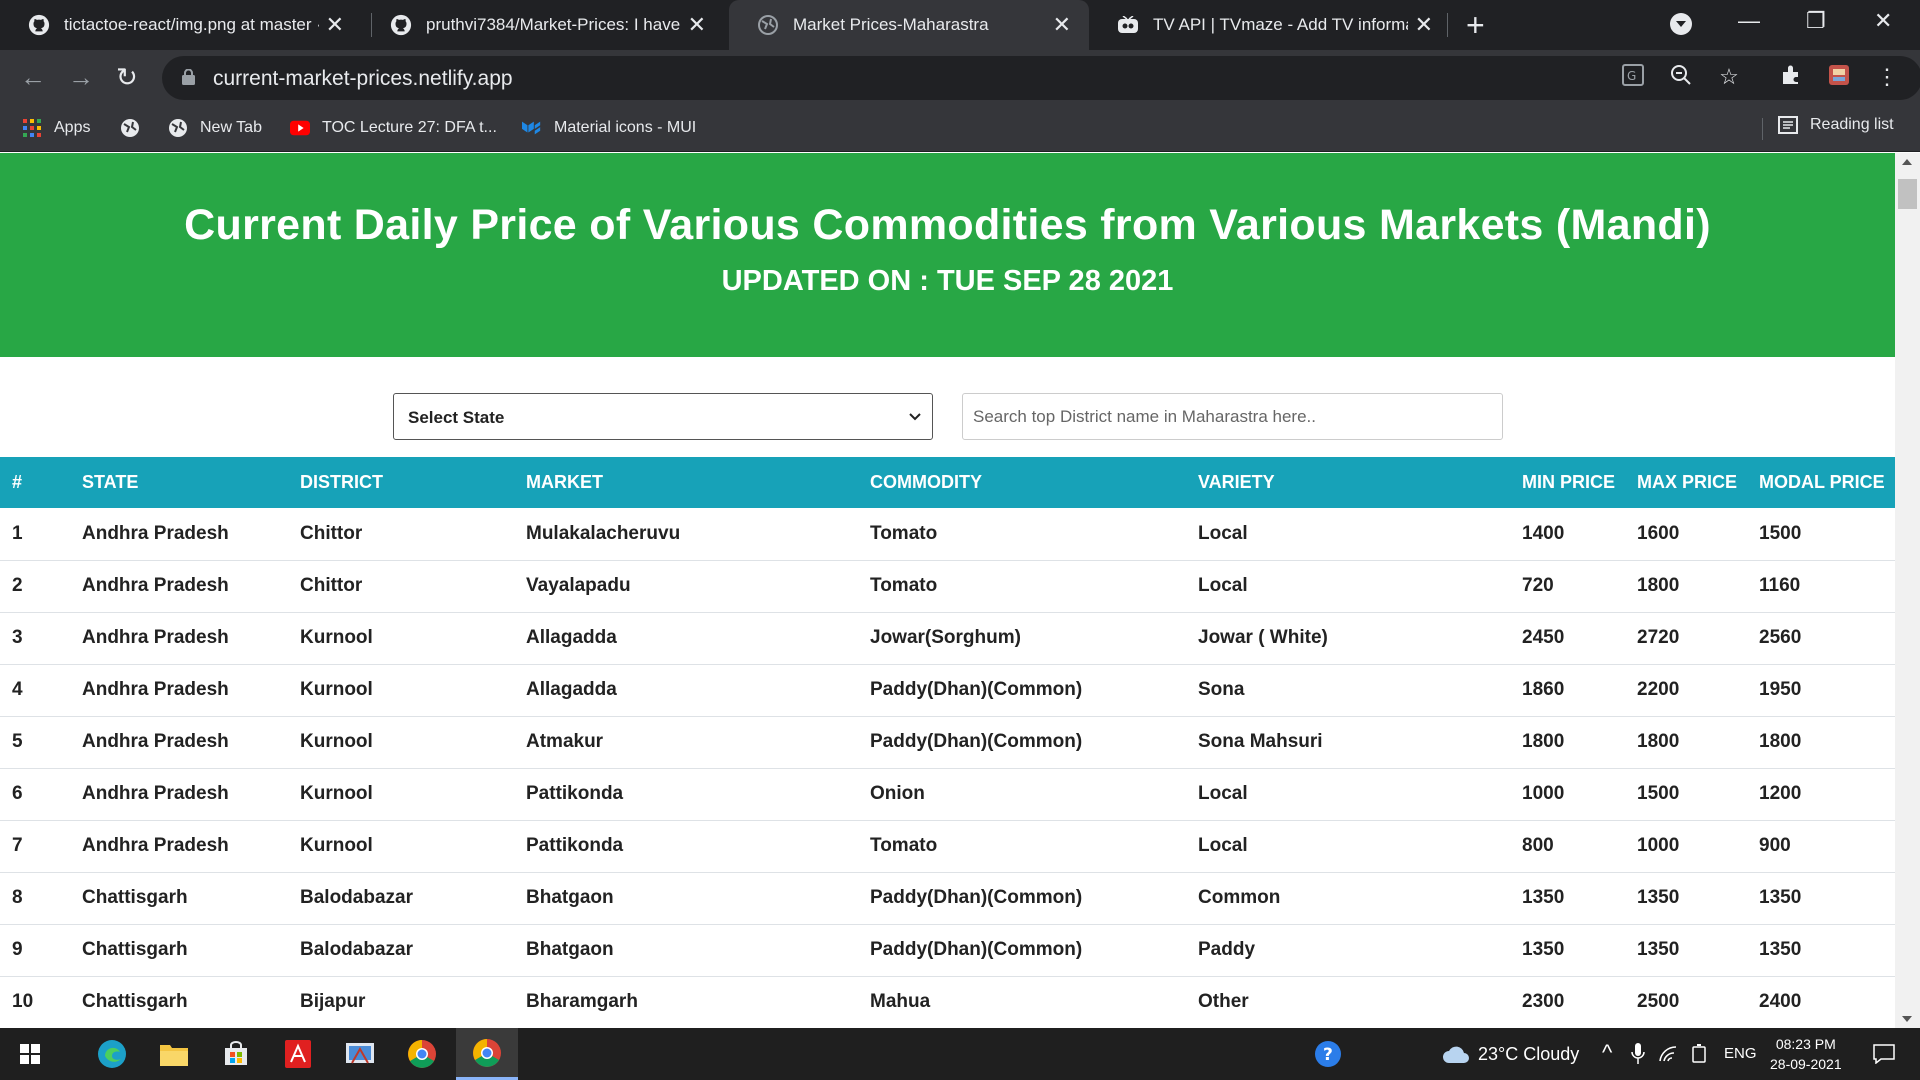 This screenshot has width=1920, height=1080. What do you see at coordinates (17, 637) in the screenshot?
I see `table-cell: 3` at bounding box center [17, 637].